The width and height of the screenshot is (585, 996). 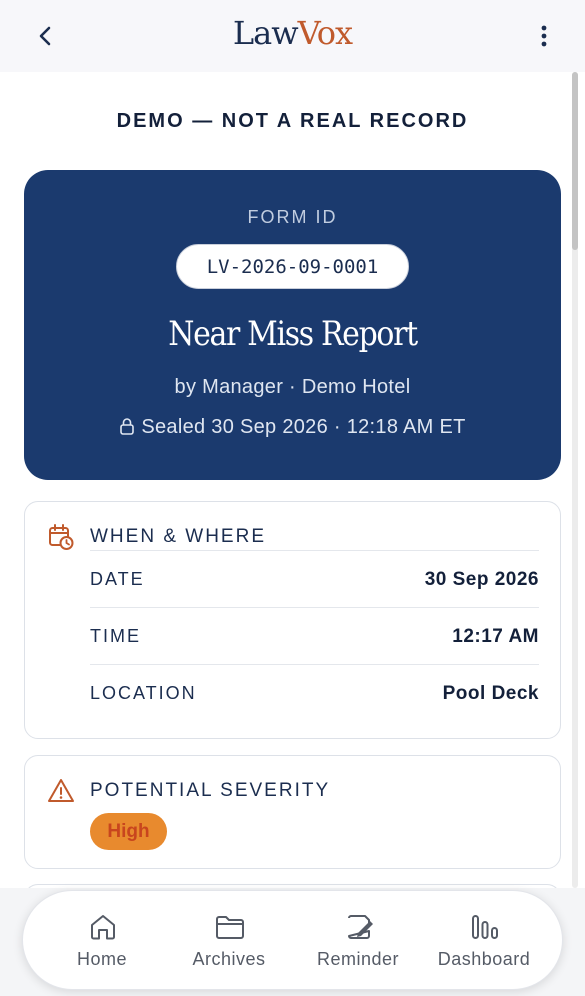 What do you see at coordinates (292, 217) in the screenshot?
I see `form-id-label: FORM ID` at bounding box center [292, 217].